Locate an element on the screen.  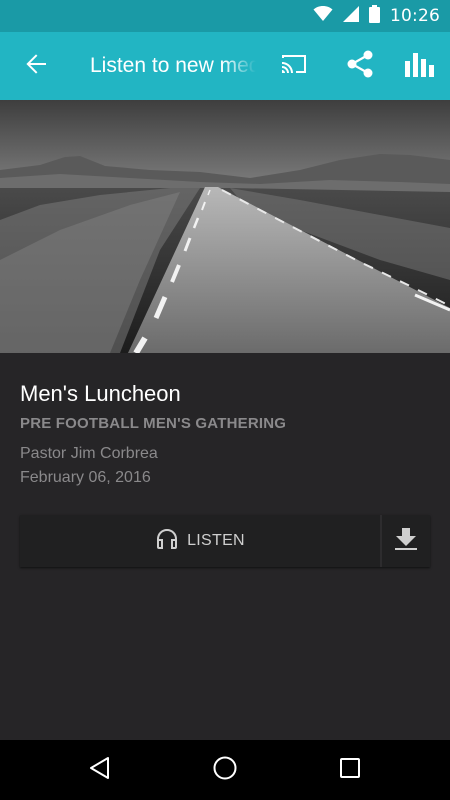
listen-button: LISTEN is located at coordinates (200, 541).